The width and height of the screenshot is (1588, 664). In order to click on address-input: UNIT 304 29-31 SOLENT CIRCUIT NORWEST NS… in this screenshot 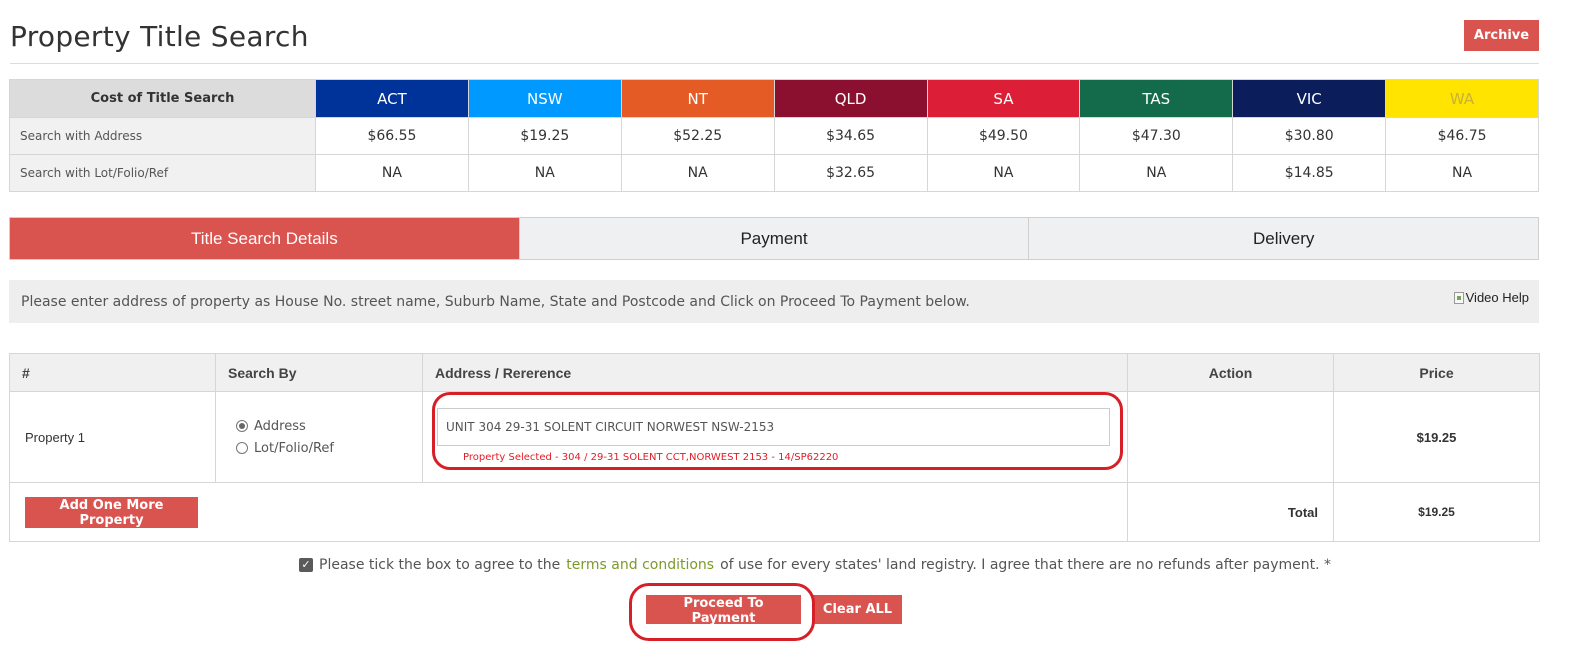, I will do `click(773, 427)`.